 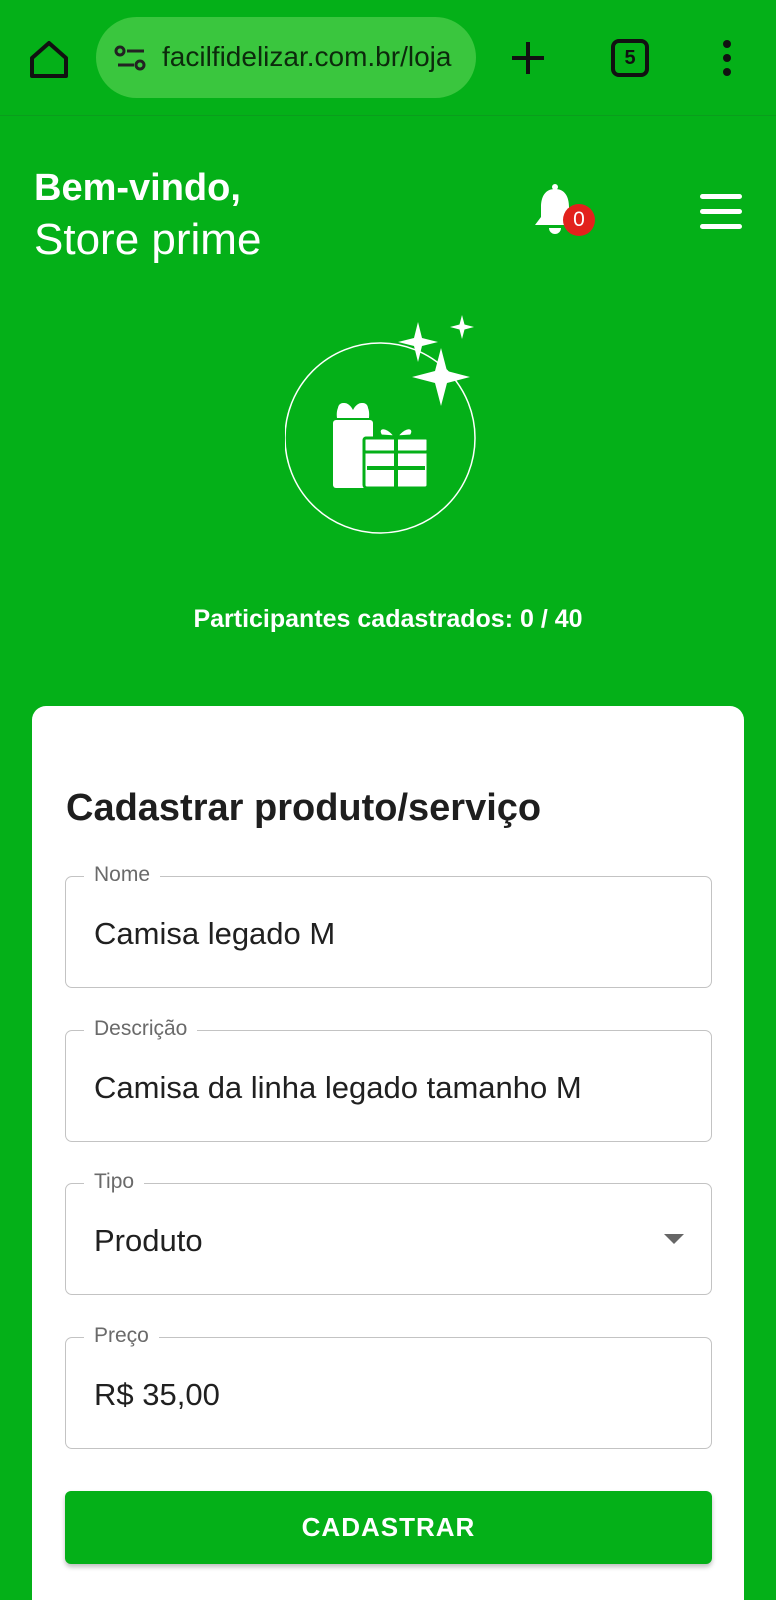 What do you see at coordinates (388, 925) in the screenshot?
I see `nome-field: Nome Camisa legado M` at bounding box center [388, 925].